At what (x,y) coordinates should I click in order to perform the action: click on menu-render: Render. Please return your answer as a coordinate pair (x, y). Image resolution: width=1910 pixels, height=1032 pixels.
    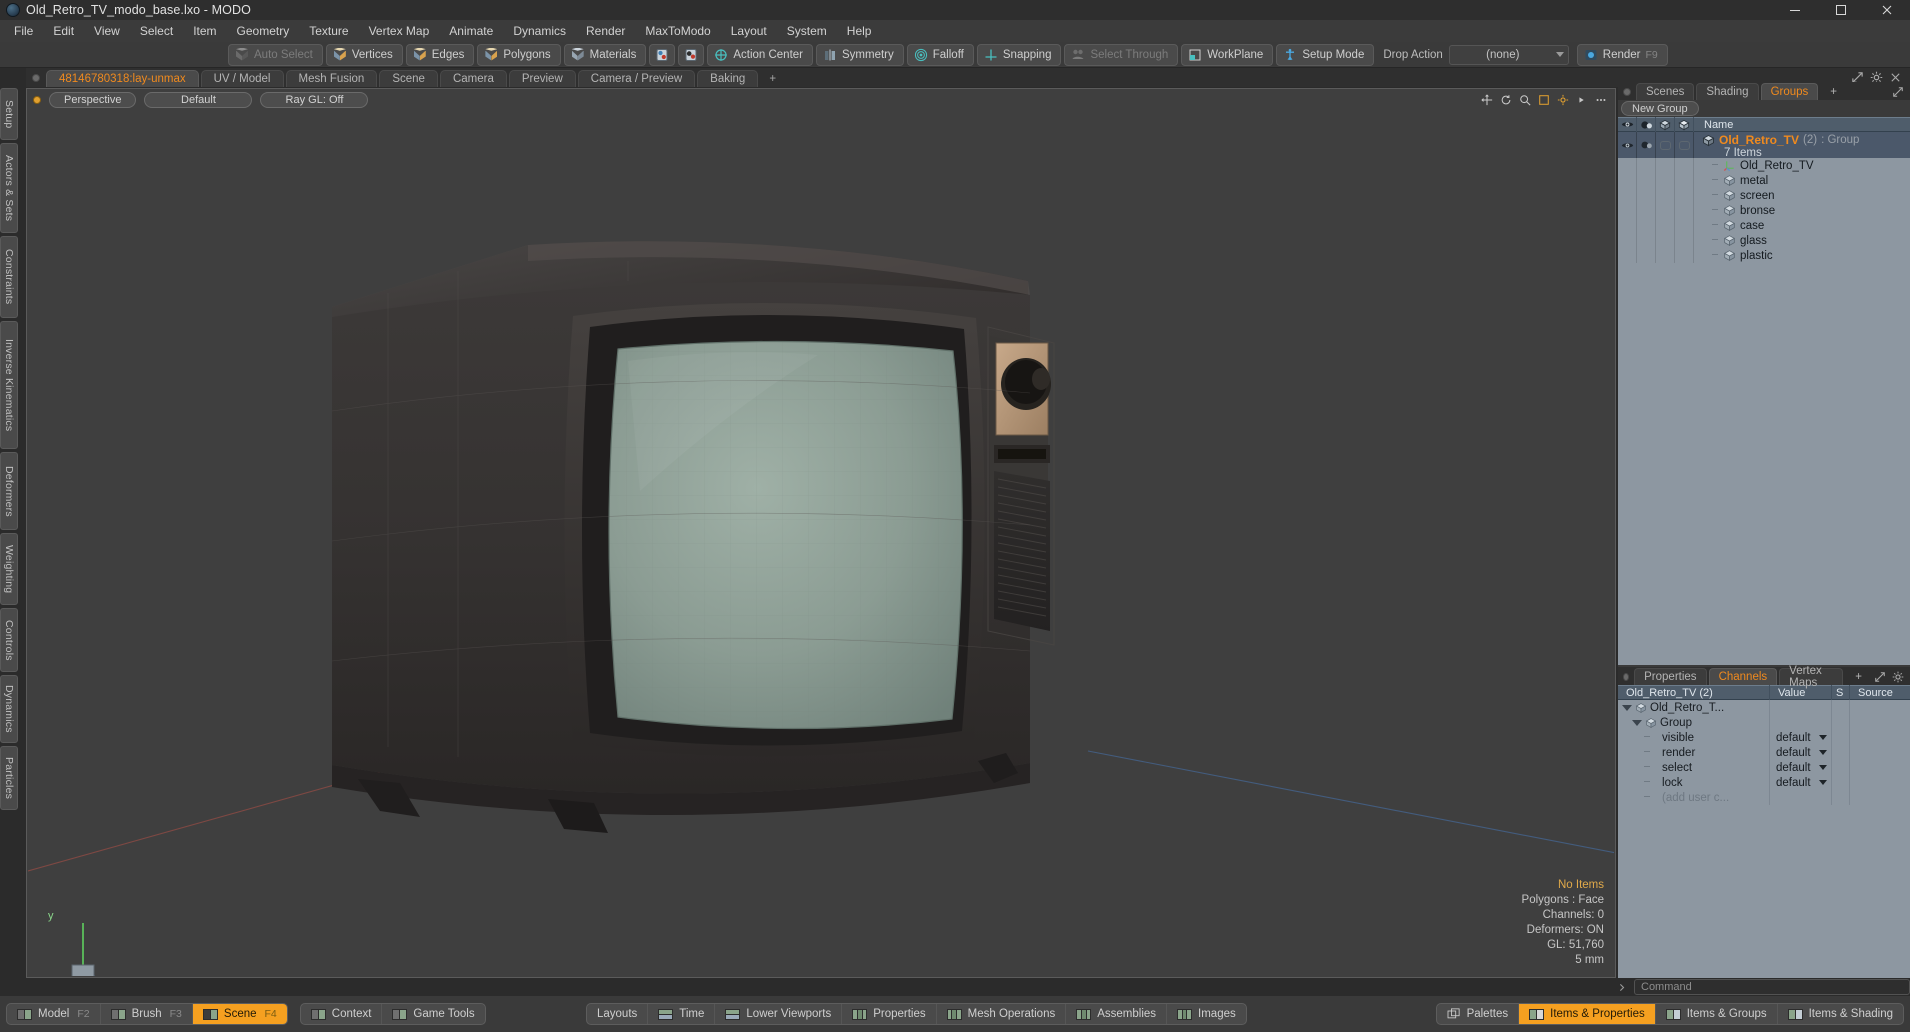
    Looking at the image, I should click on (605, 31).